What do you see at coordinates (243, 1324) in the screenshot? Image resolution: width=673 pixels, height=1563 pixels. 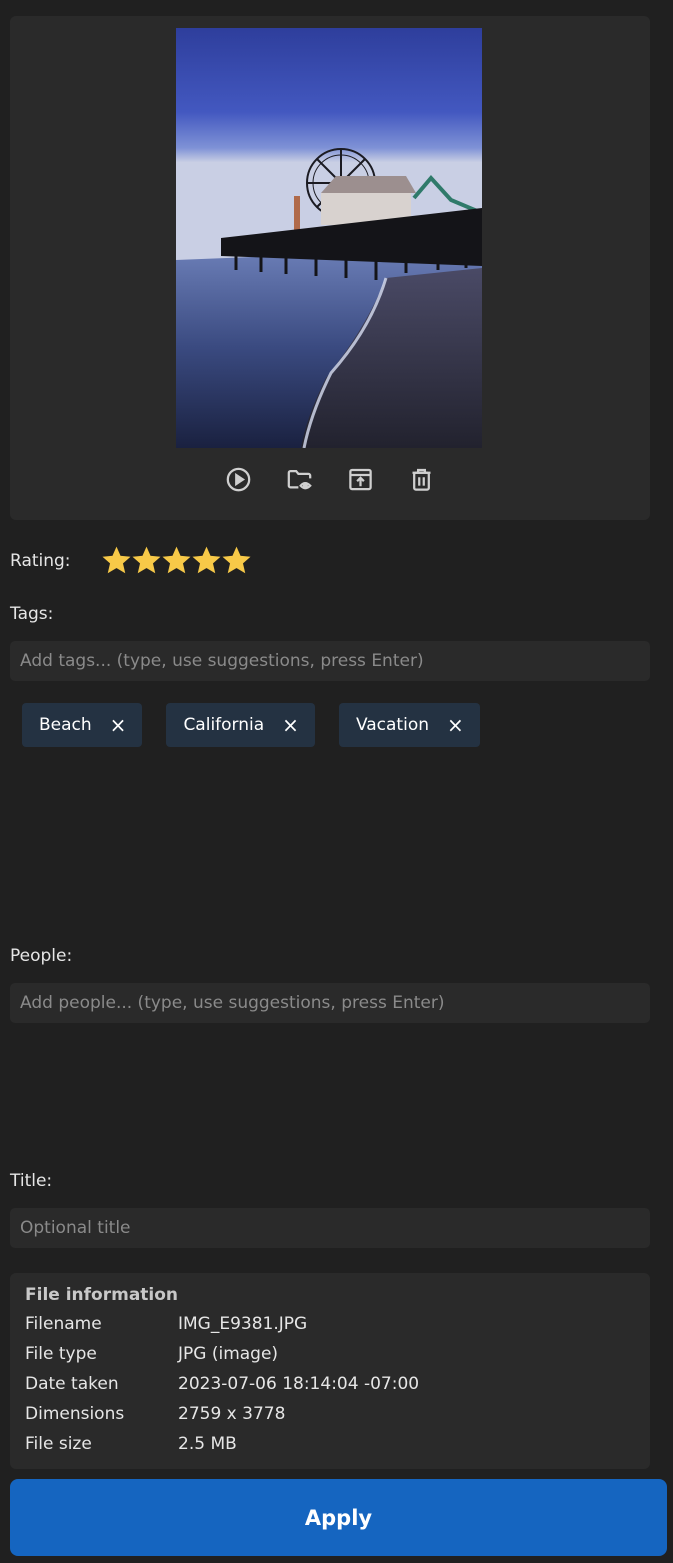 I see `info-value: IMG_E9381.JPG` at bounding box center [243, 1324].